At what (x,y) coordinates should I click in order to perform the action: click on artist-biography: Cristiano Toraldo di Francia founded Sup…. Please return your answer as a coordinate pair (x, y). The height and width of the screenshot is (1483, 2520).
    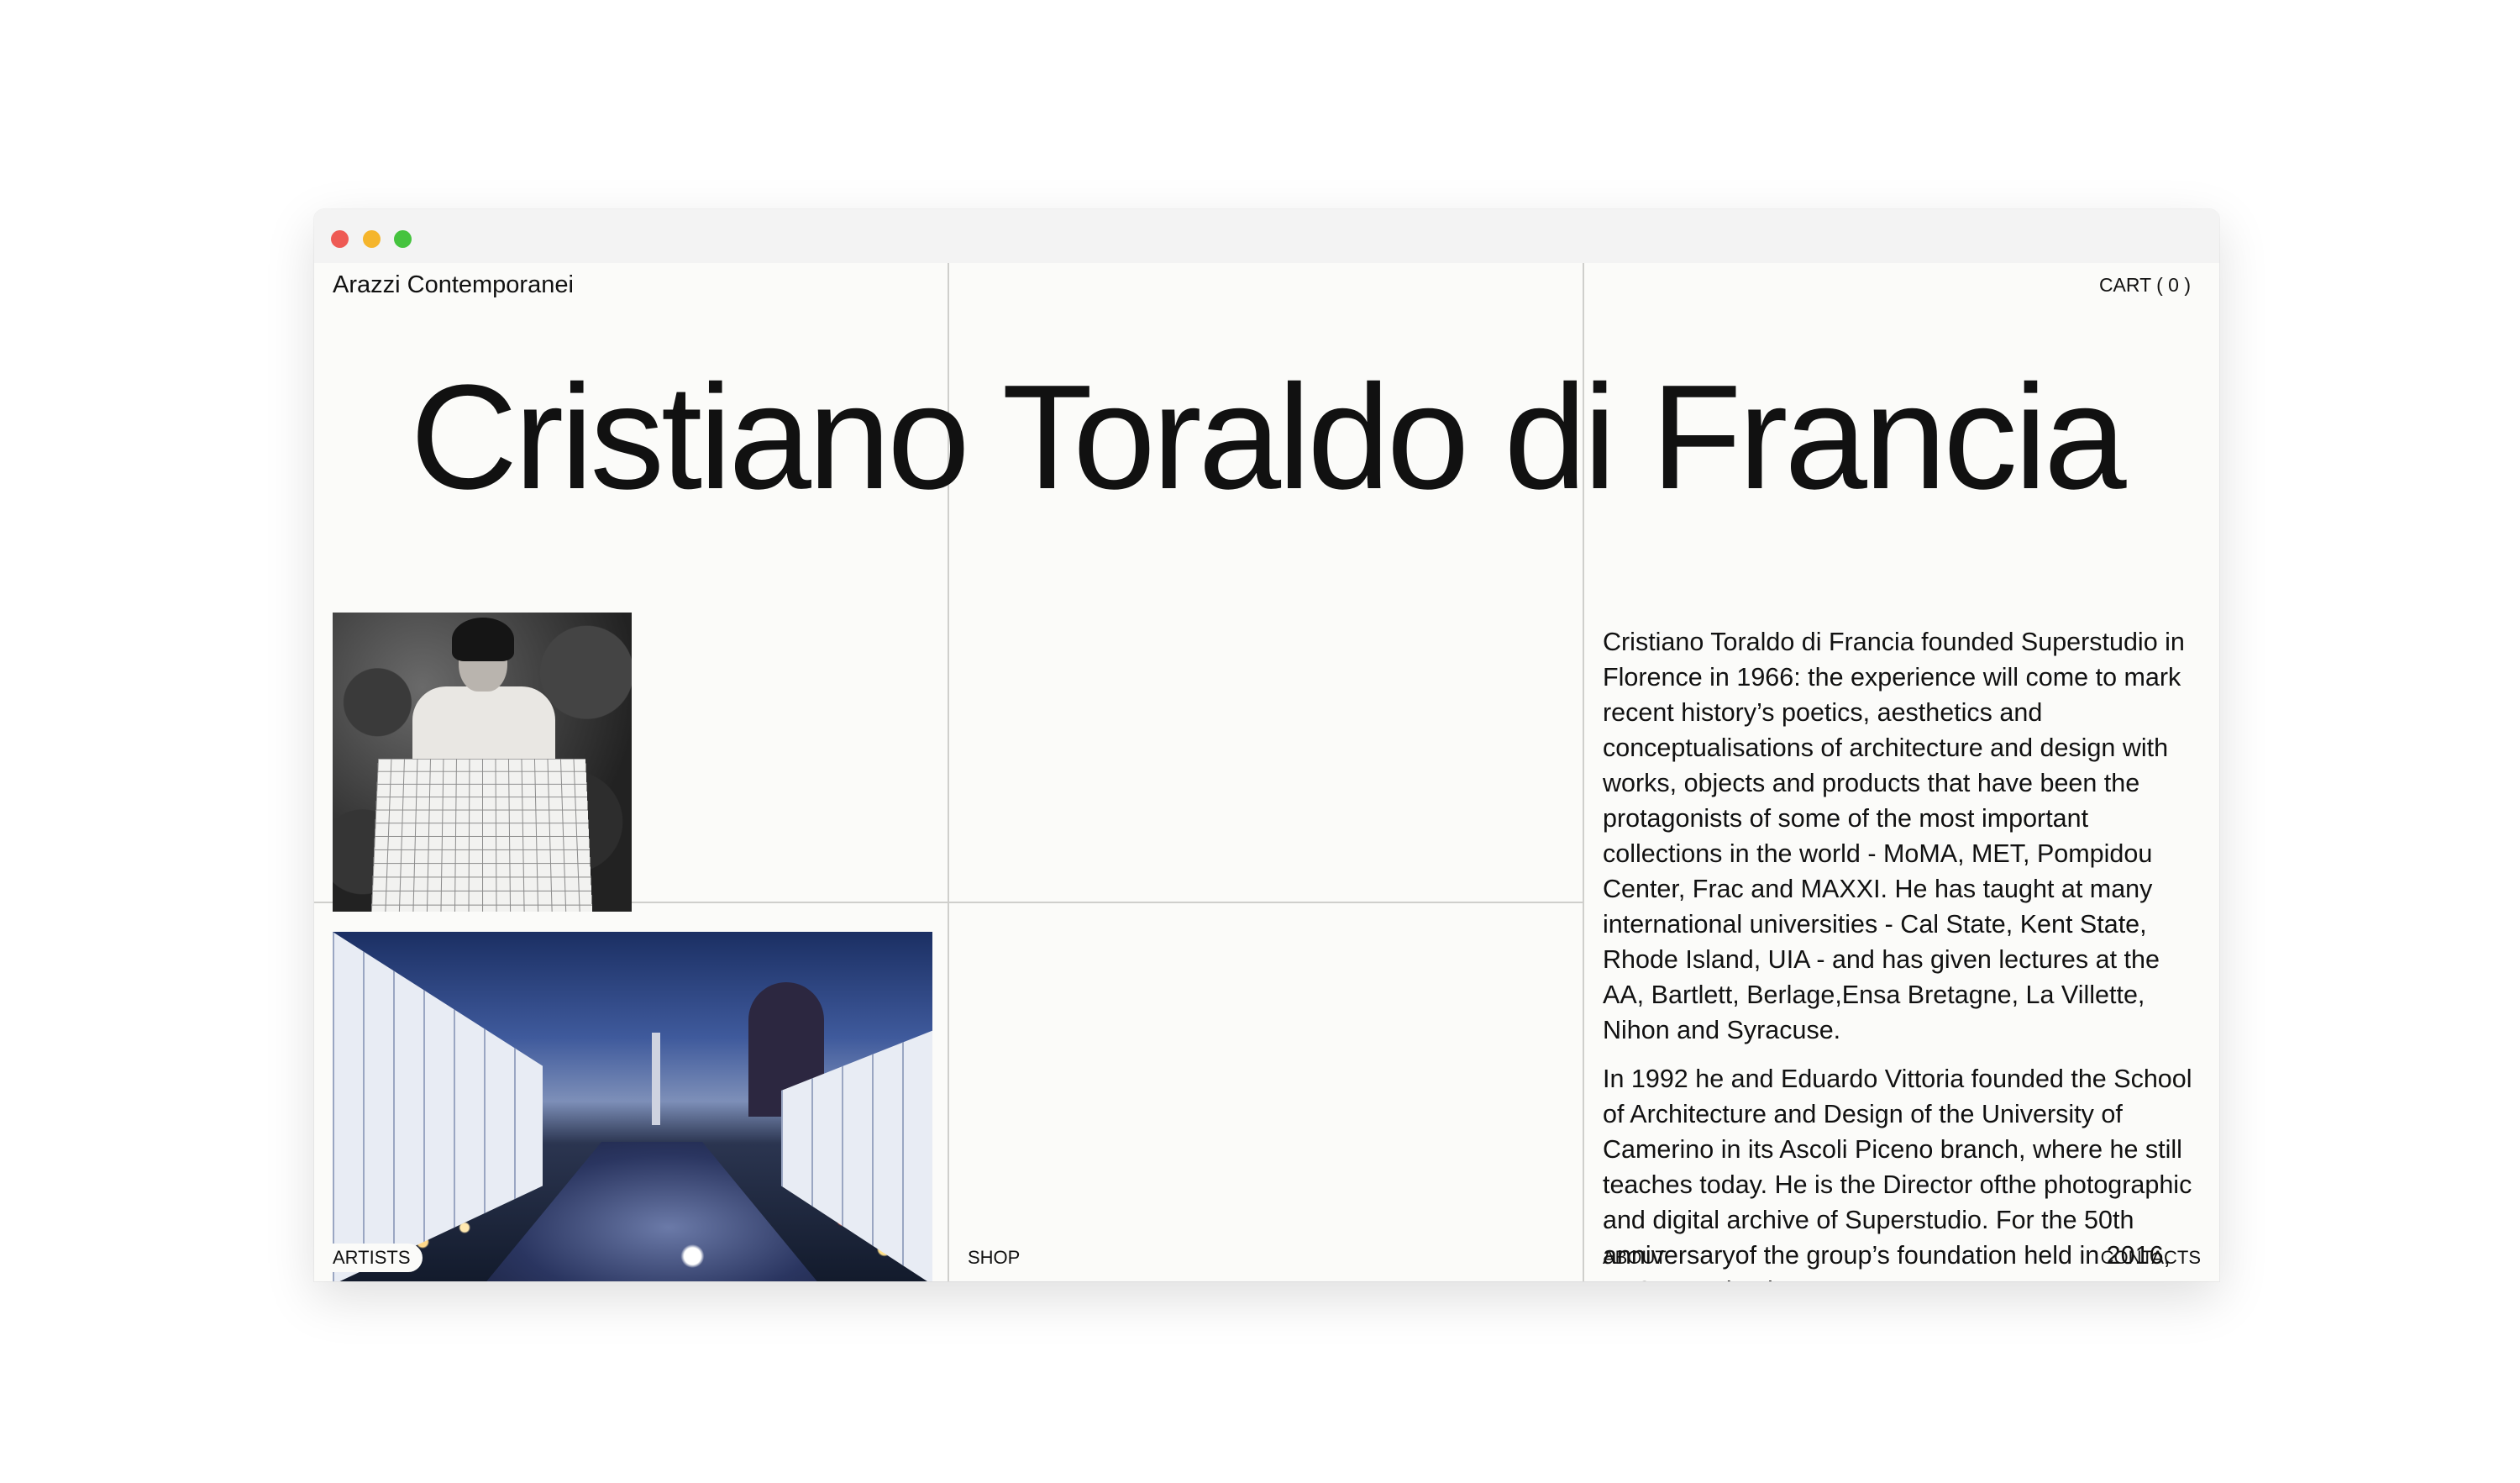
    Looking at the image, I should click on (1902, 952).